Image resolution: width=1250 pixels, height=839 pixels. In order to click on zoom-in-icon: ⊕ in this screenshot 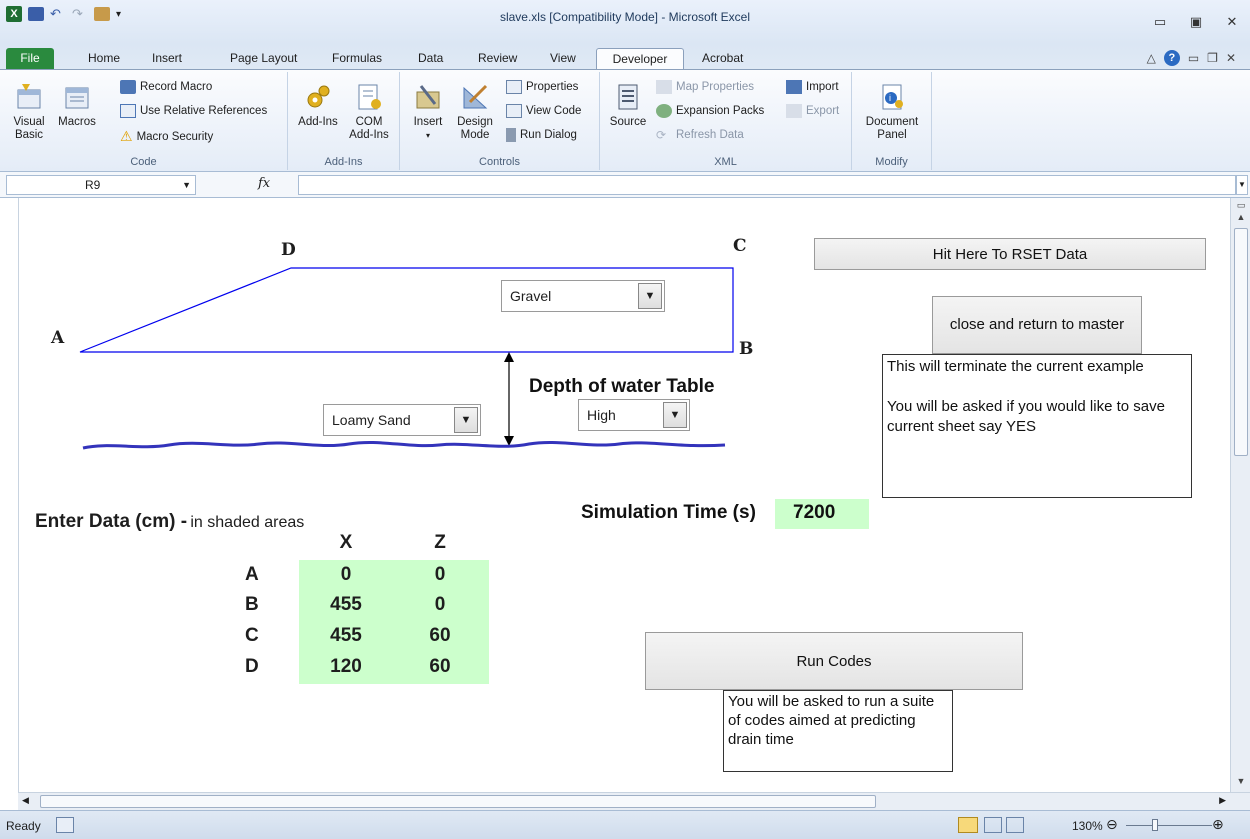, I will do `click(1218, 824)`.